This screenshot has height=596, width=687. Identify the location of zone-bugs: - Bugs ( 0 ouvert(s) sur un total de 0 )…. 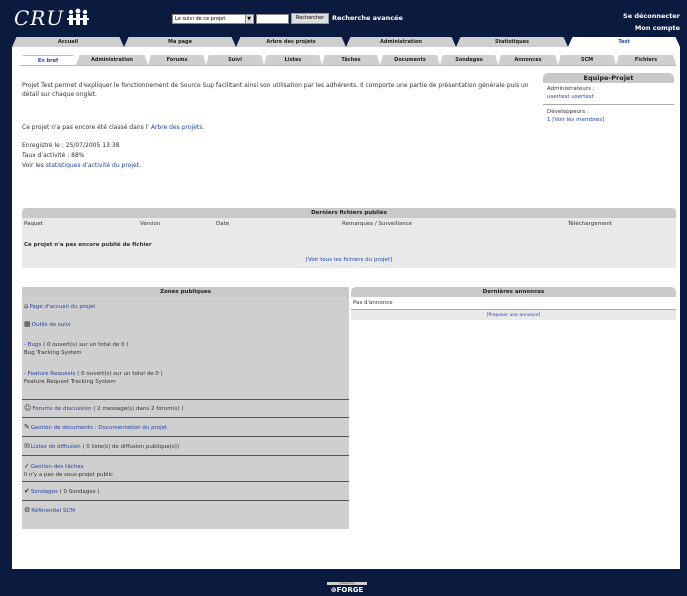
(185, 349).